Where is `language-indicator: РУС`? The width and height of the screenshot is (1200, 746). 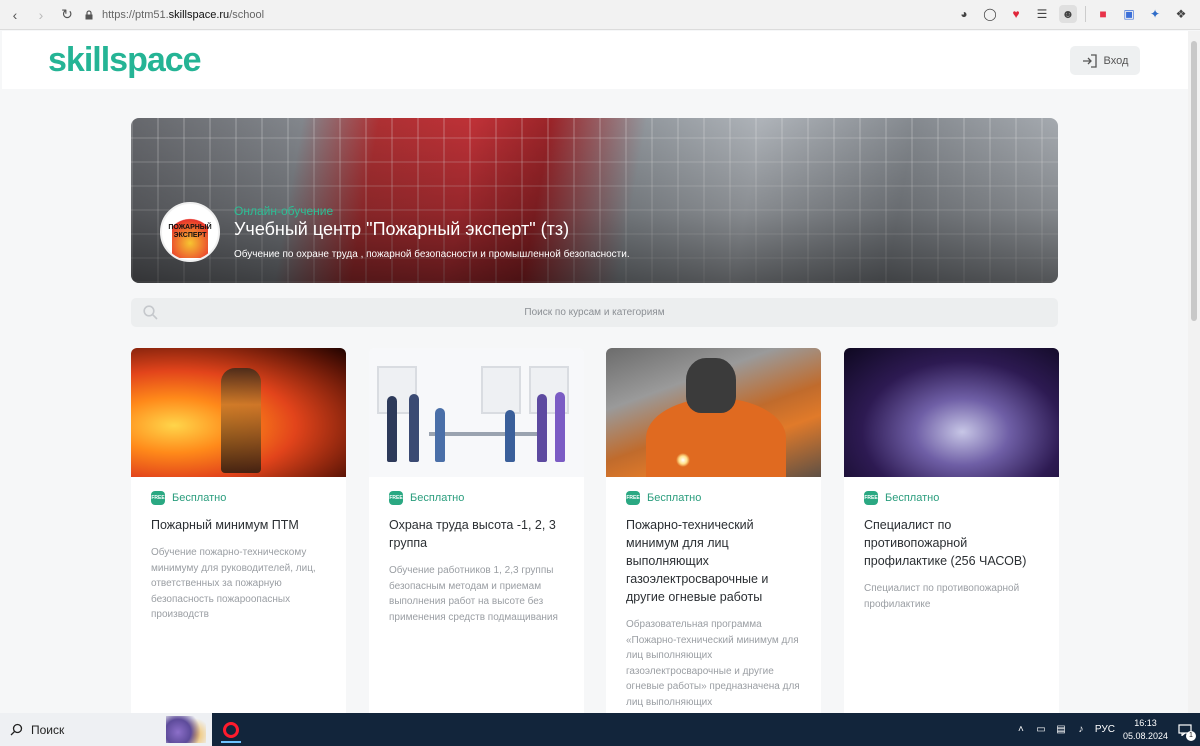
language-indicator: РУС is located at coordinates (1105, 729).